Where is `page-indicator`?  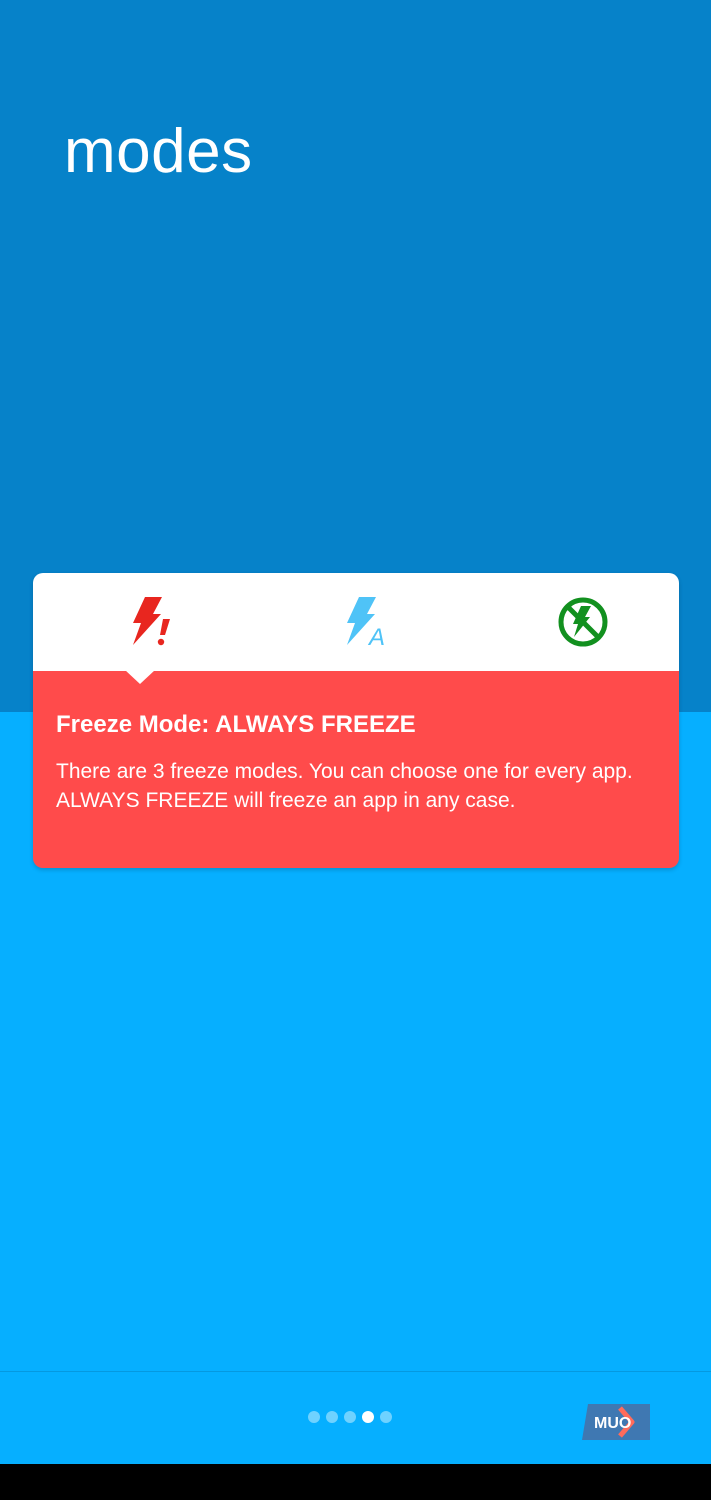 page-indicator is located at coordinates (350, 1417).